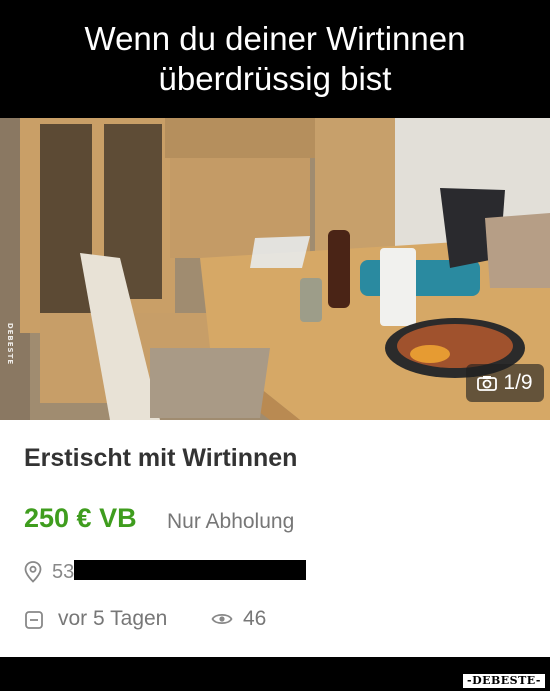  Describe the element at coordinates (275, 78) in the screenshot. I see `caption-line-2: überdrüssig bist` at that location.